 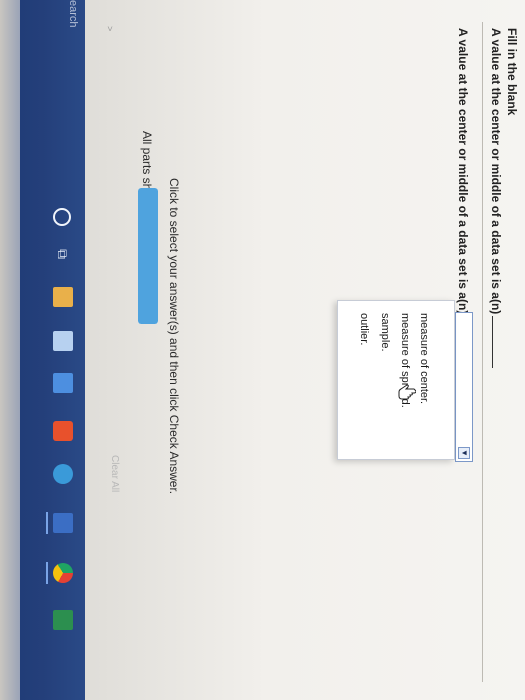 What do you see at coordinates (63, 620) in the screenshot?
I see `excel-icon` at bounding box center [63, 620].